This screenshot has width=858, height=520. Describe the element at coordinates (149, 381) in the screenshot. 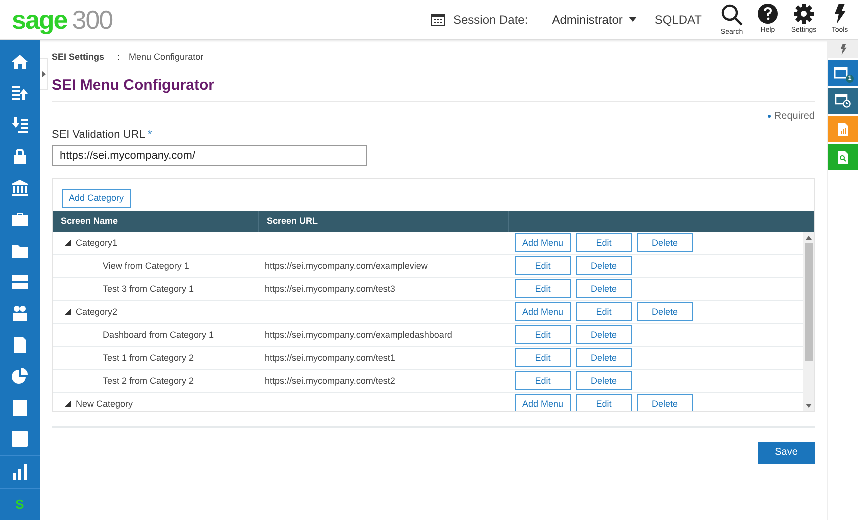

I see `screen-name-cell-text: Test 2 from Category 2` at that location.